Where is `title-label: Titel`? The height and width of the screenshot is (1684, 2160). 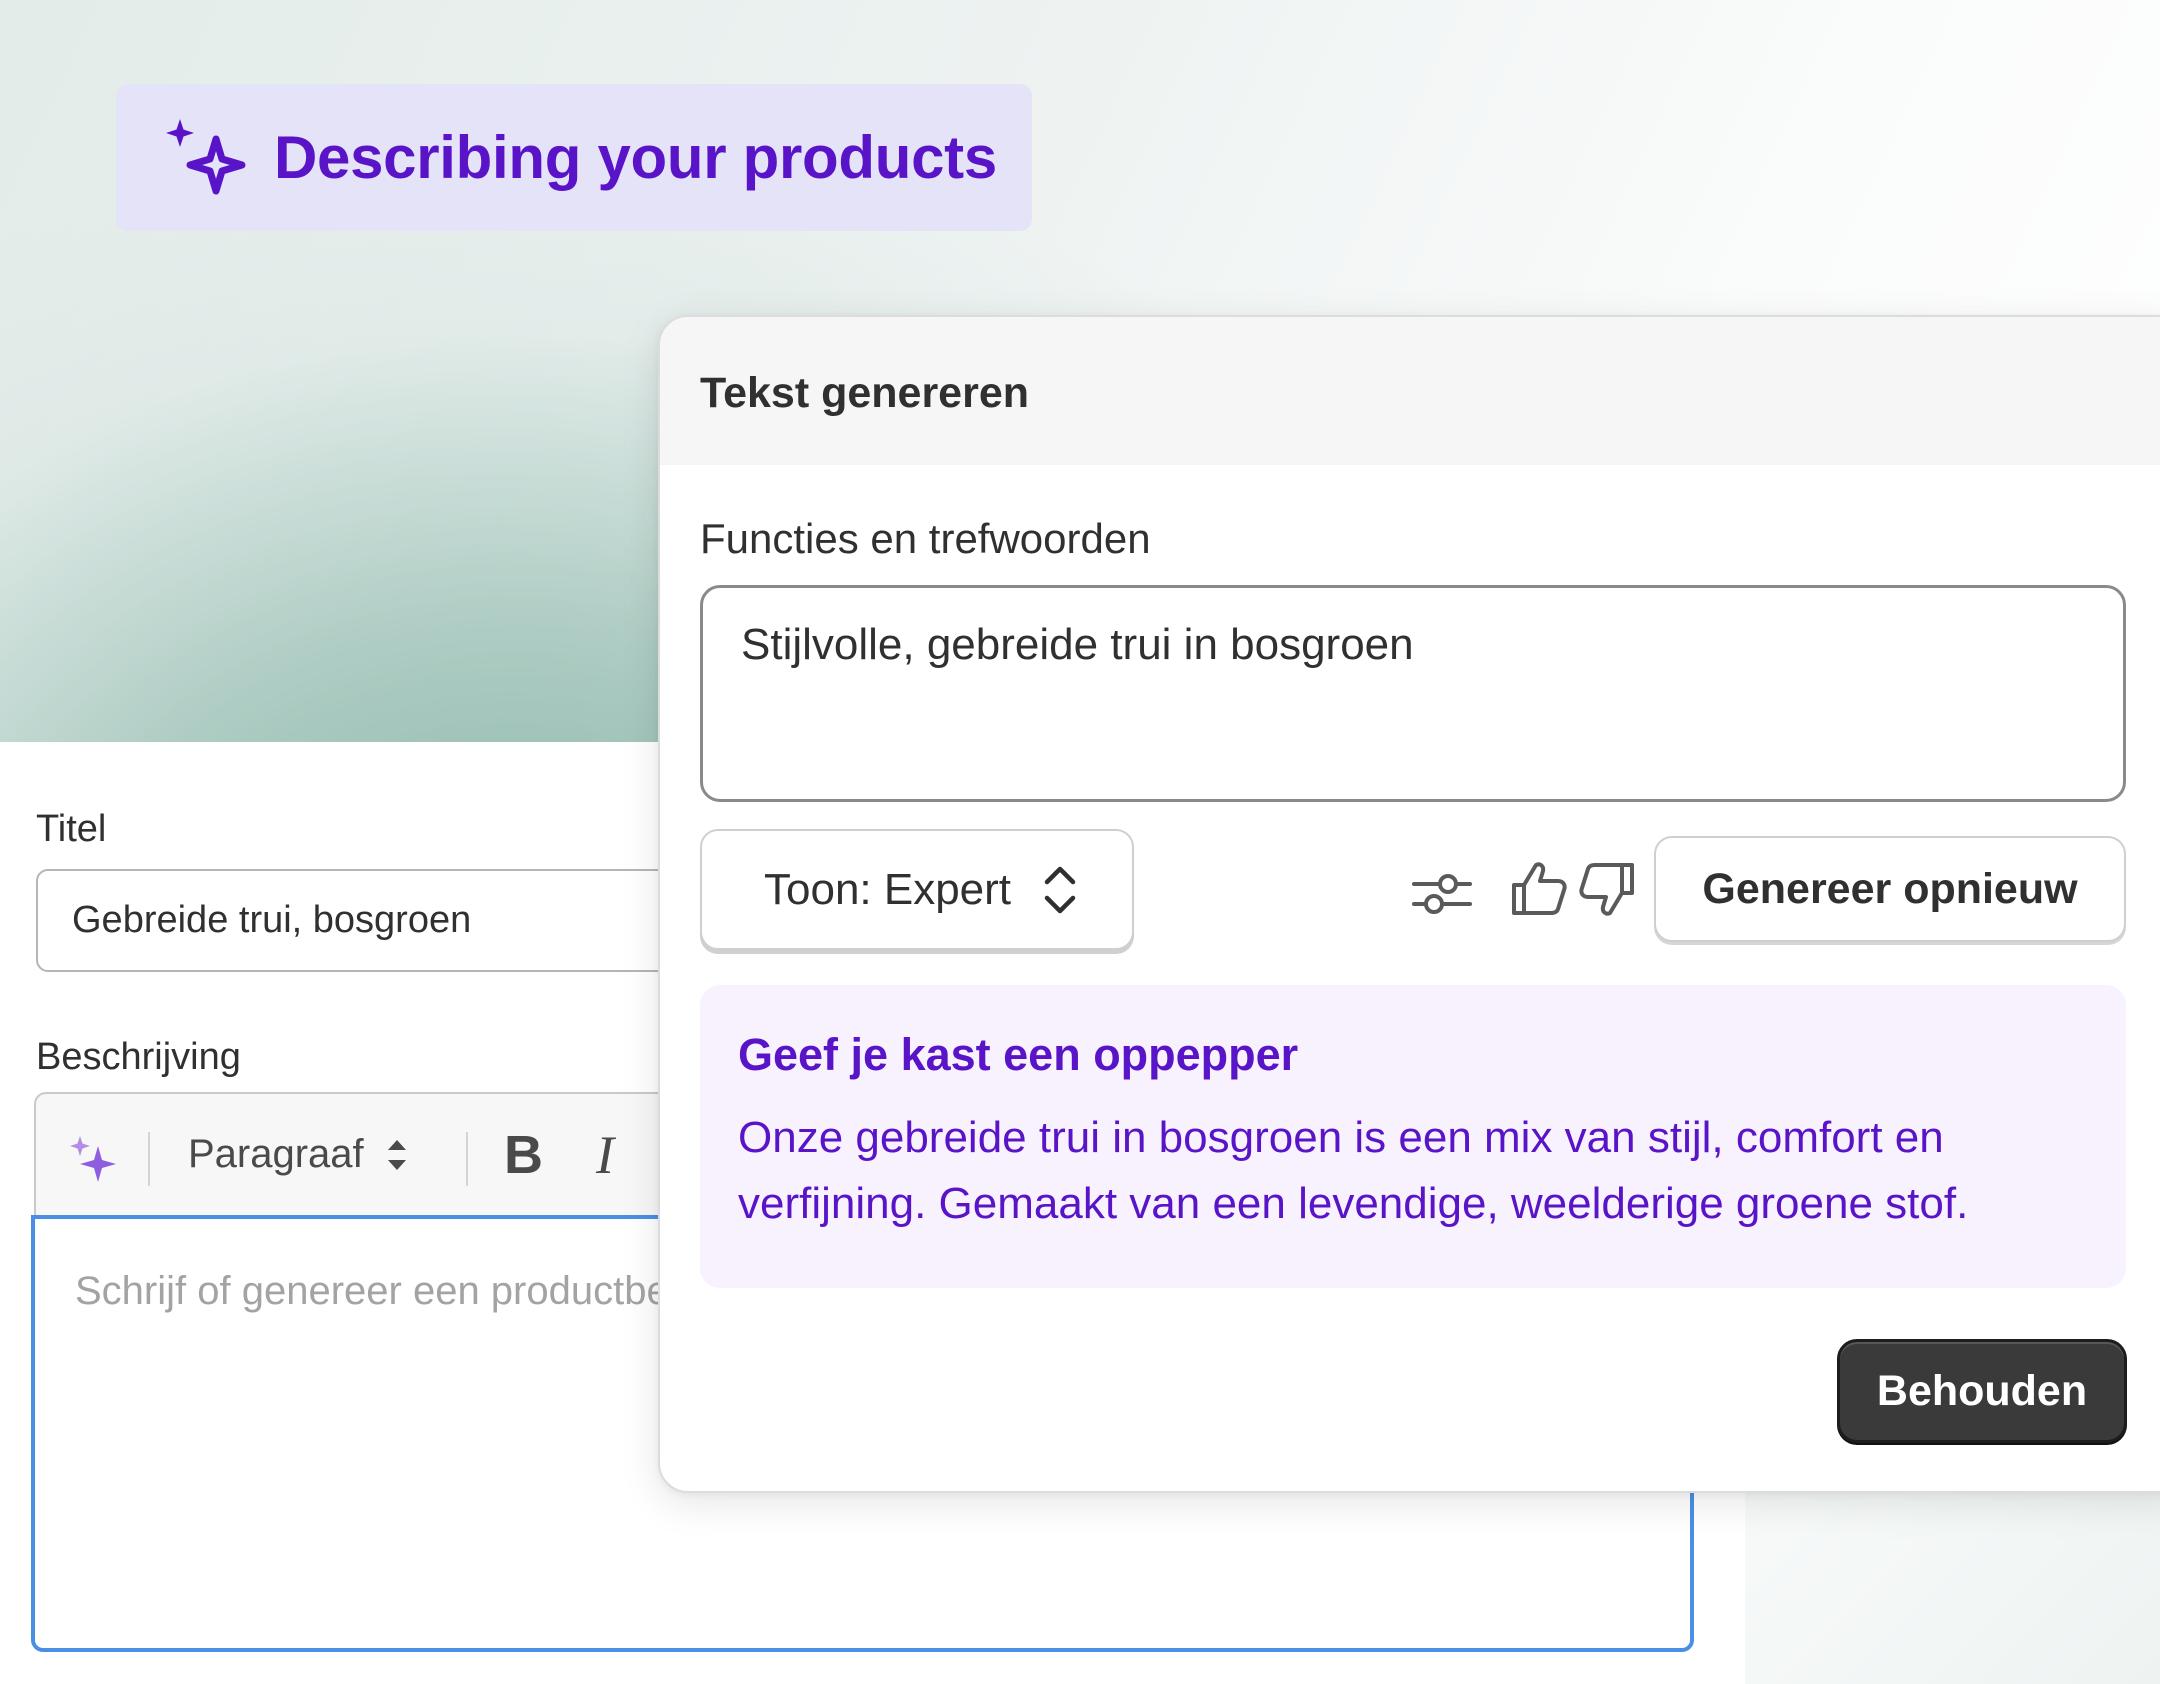
title-label: Titel is located at coordinates (71, 829).